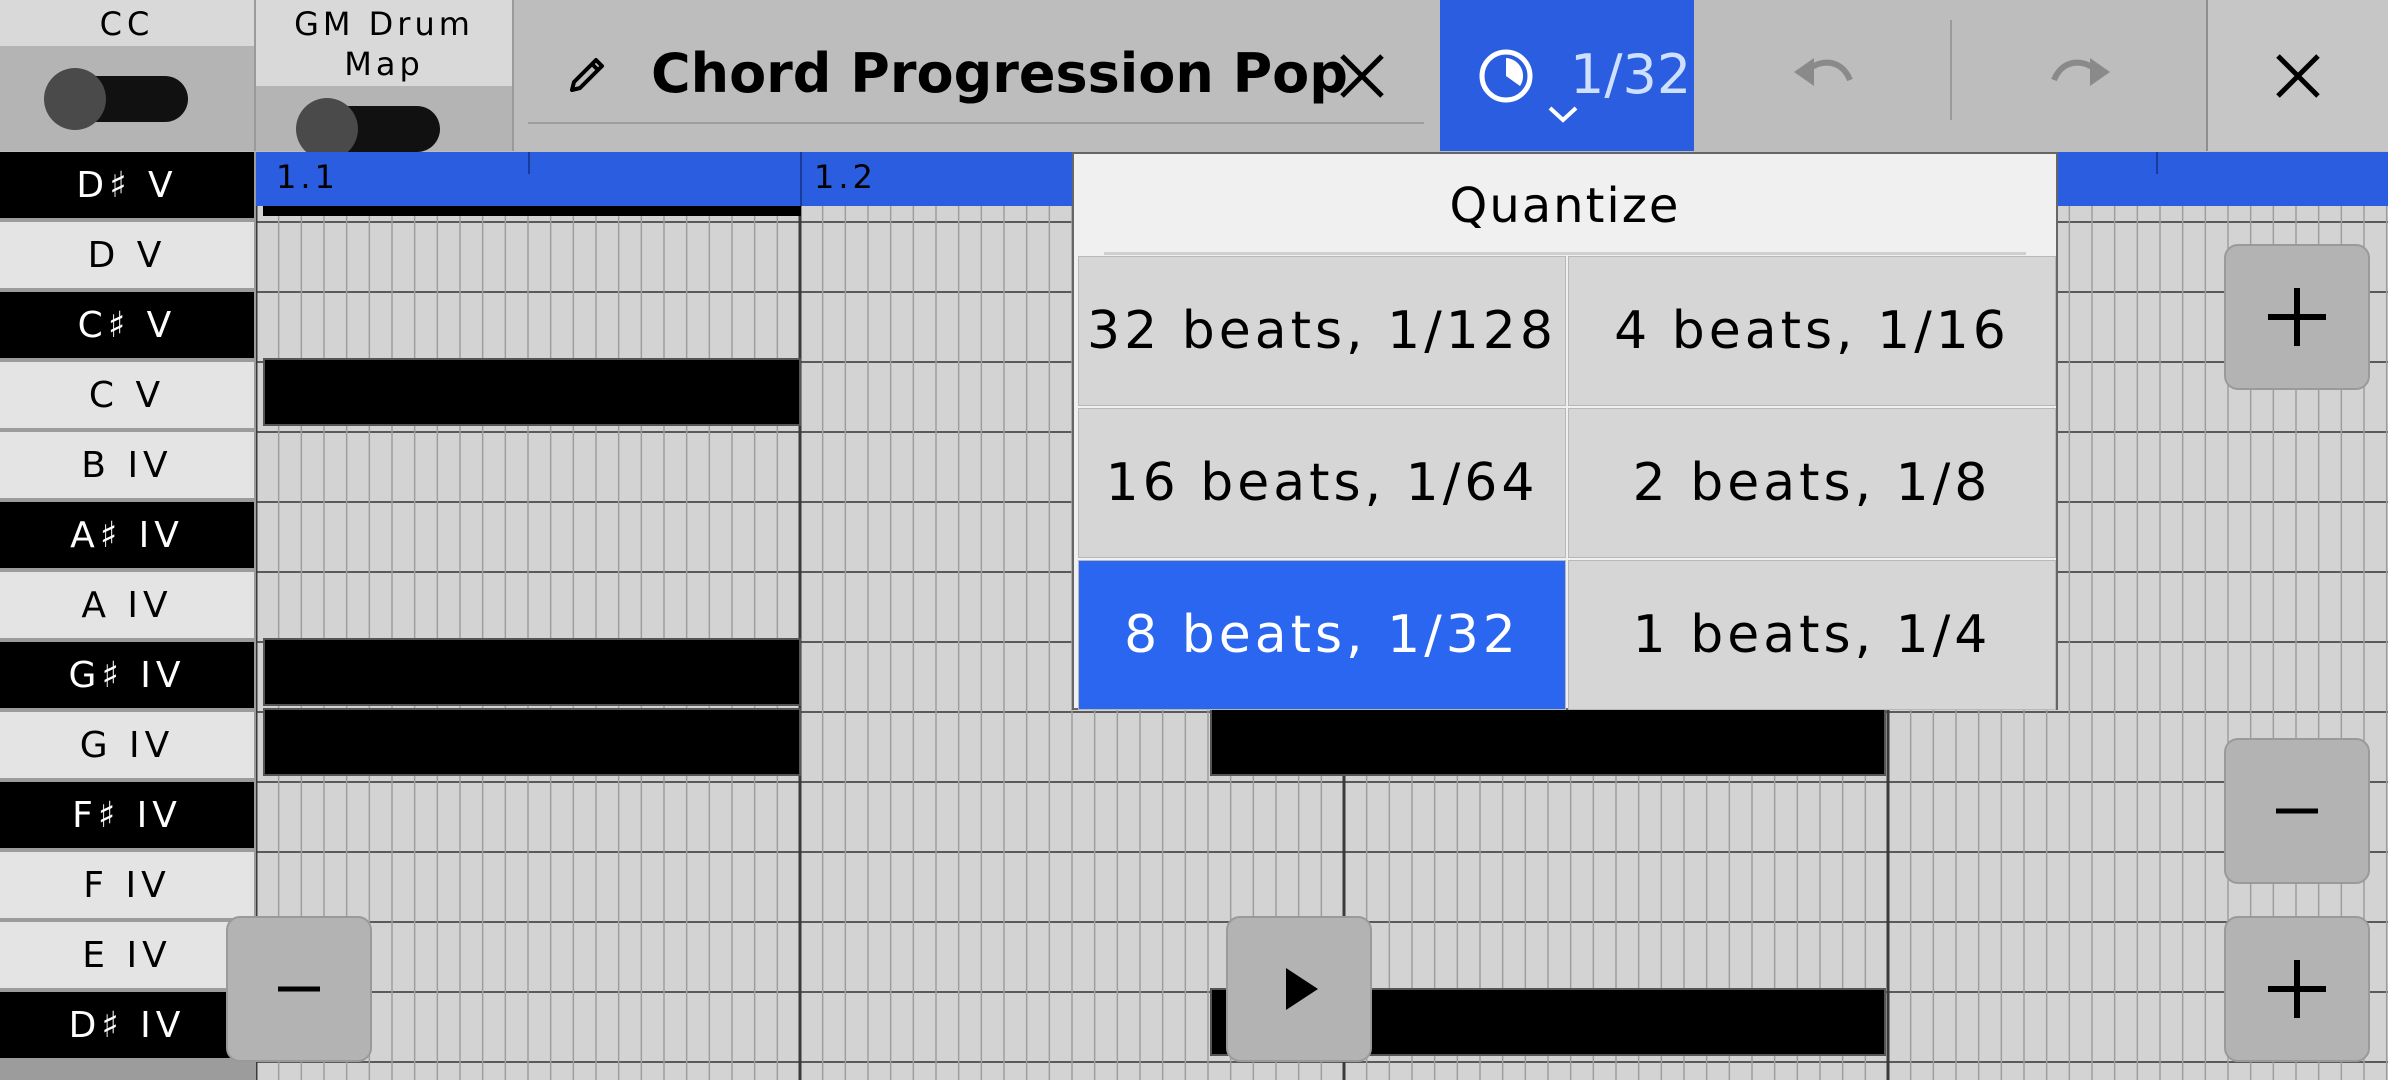 This screenshot has width=2388, height=1080. Describe the element at coordinates (127, 465) in the screenshot. I see `piano-key: B IV` at that location.